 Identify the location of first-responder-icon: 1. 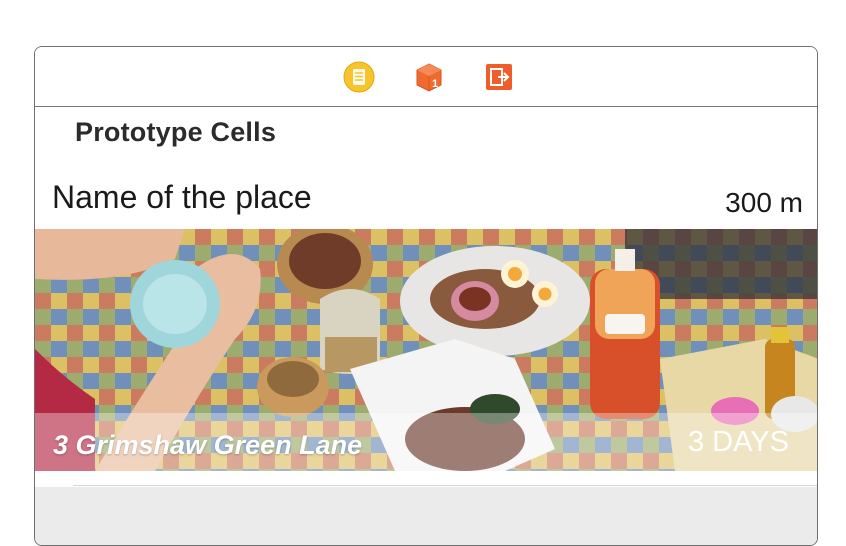
(429, 77).